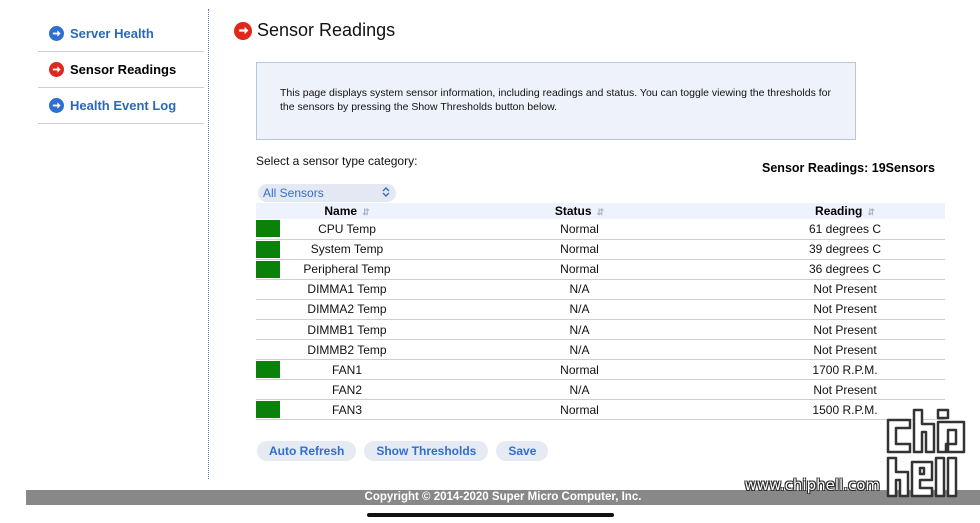 The image size is (980, 523). I want to click on auto-refresh-button: Auto Refresh, so click(307, 451).